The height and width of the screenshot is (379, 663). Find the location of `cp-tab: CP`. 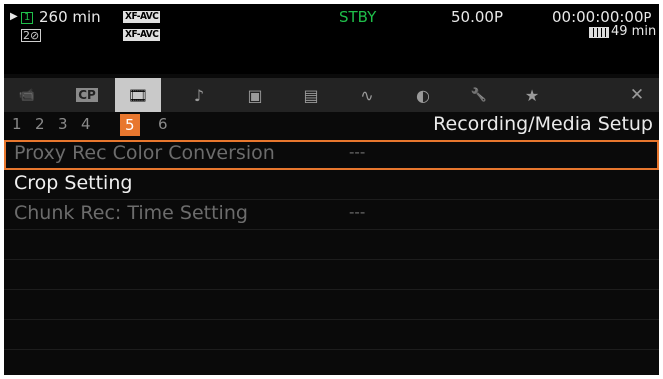

cp-tab: CP is located at coordinates (87, 95).